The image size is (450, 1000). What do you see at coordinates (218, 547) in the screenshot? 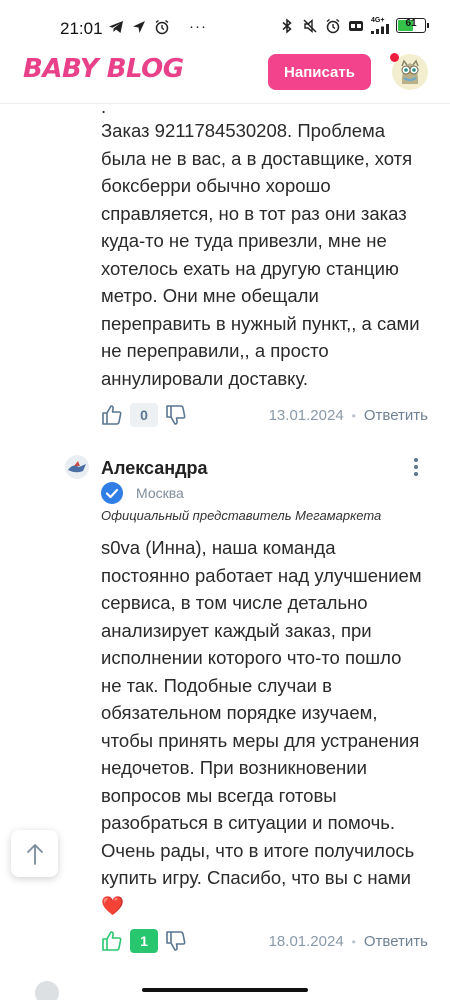
I see `comment-line: s0va (Инна), наша команда` at bounding box center [218, 547].